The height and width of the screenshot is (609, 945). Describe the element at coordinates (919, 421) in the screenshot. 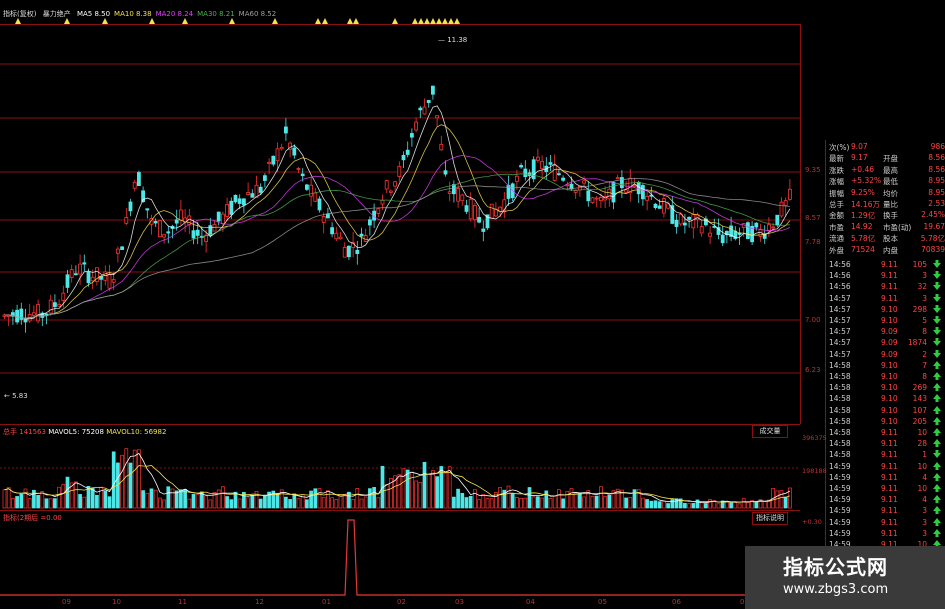

I see `tick-volume: 205` at that location.